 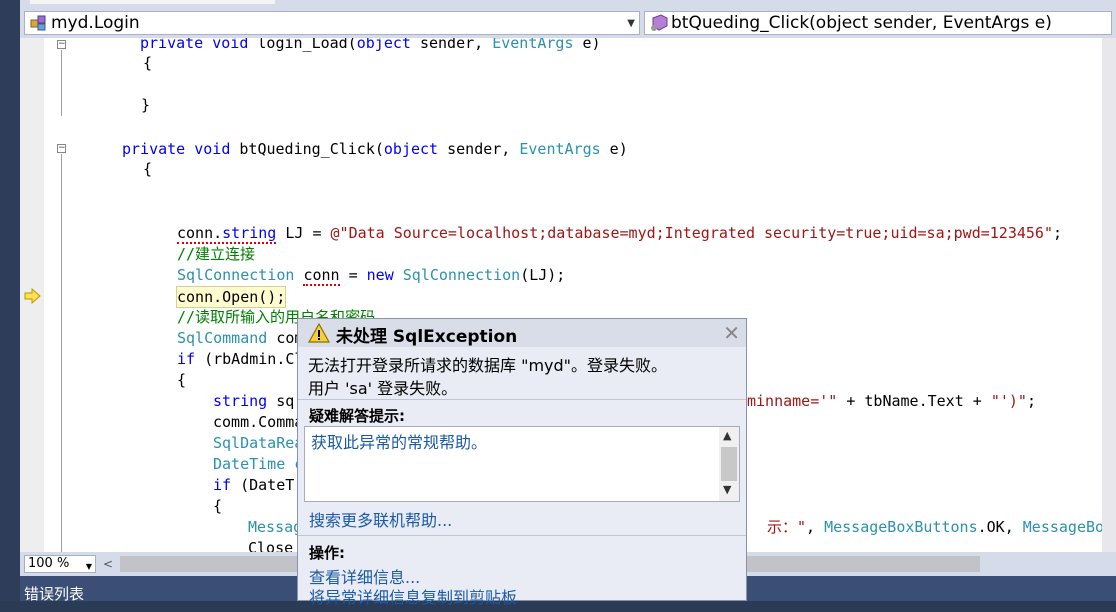 I want to click on tips-list: 获取此异常的常规帮助。 ▲ ▼, so click(x=522, y=464).